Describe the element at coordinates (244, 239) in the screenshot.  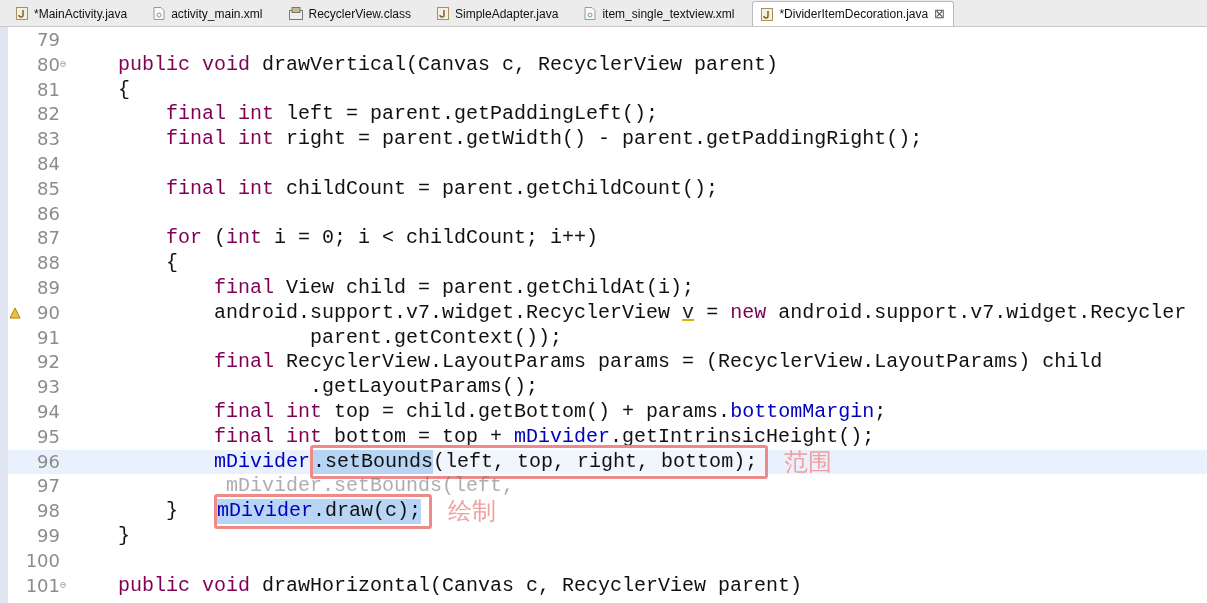
I see `code-token: int` at that location.